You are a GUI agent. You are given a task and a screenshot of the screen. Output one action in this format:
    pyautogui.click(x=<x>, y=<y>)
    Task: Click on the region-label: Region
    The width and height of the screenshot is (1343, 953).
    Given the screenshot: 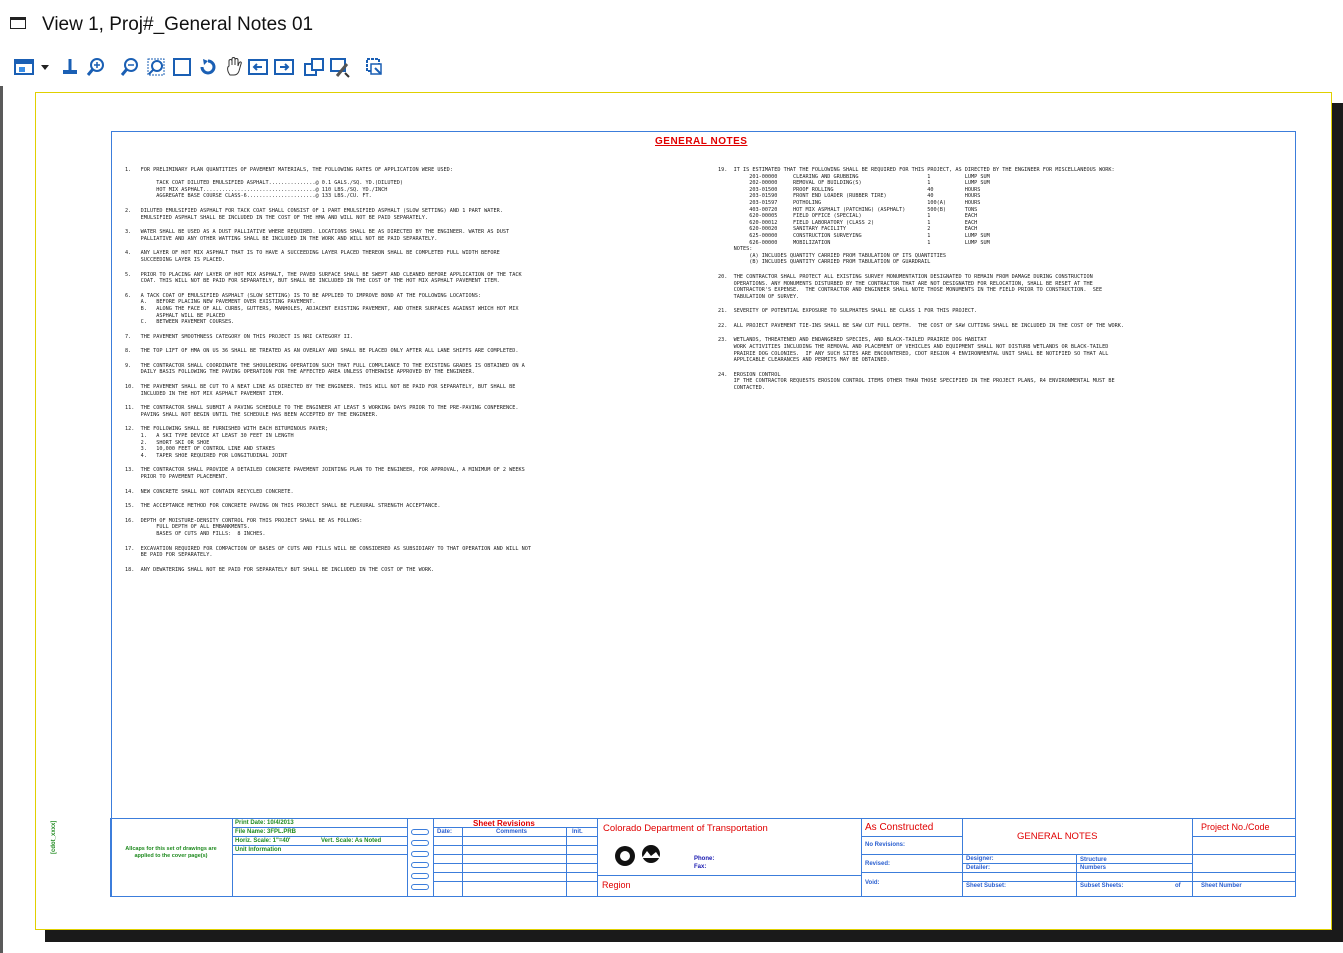 What is the action you would take?
    pyautogui.click(x=616, y=885)
    